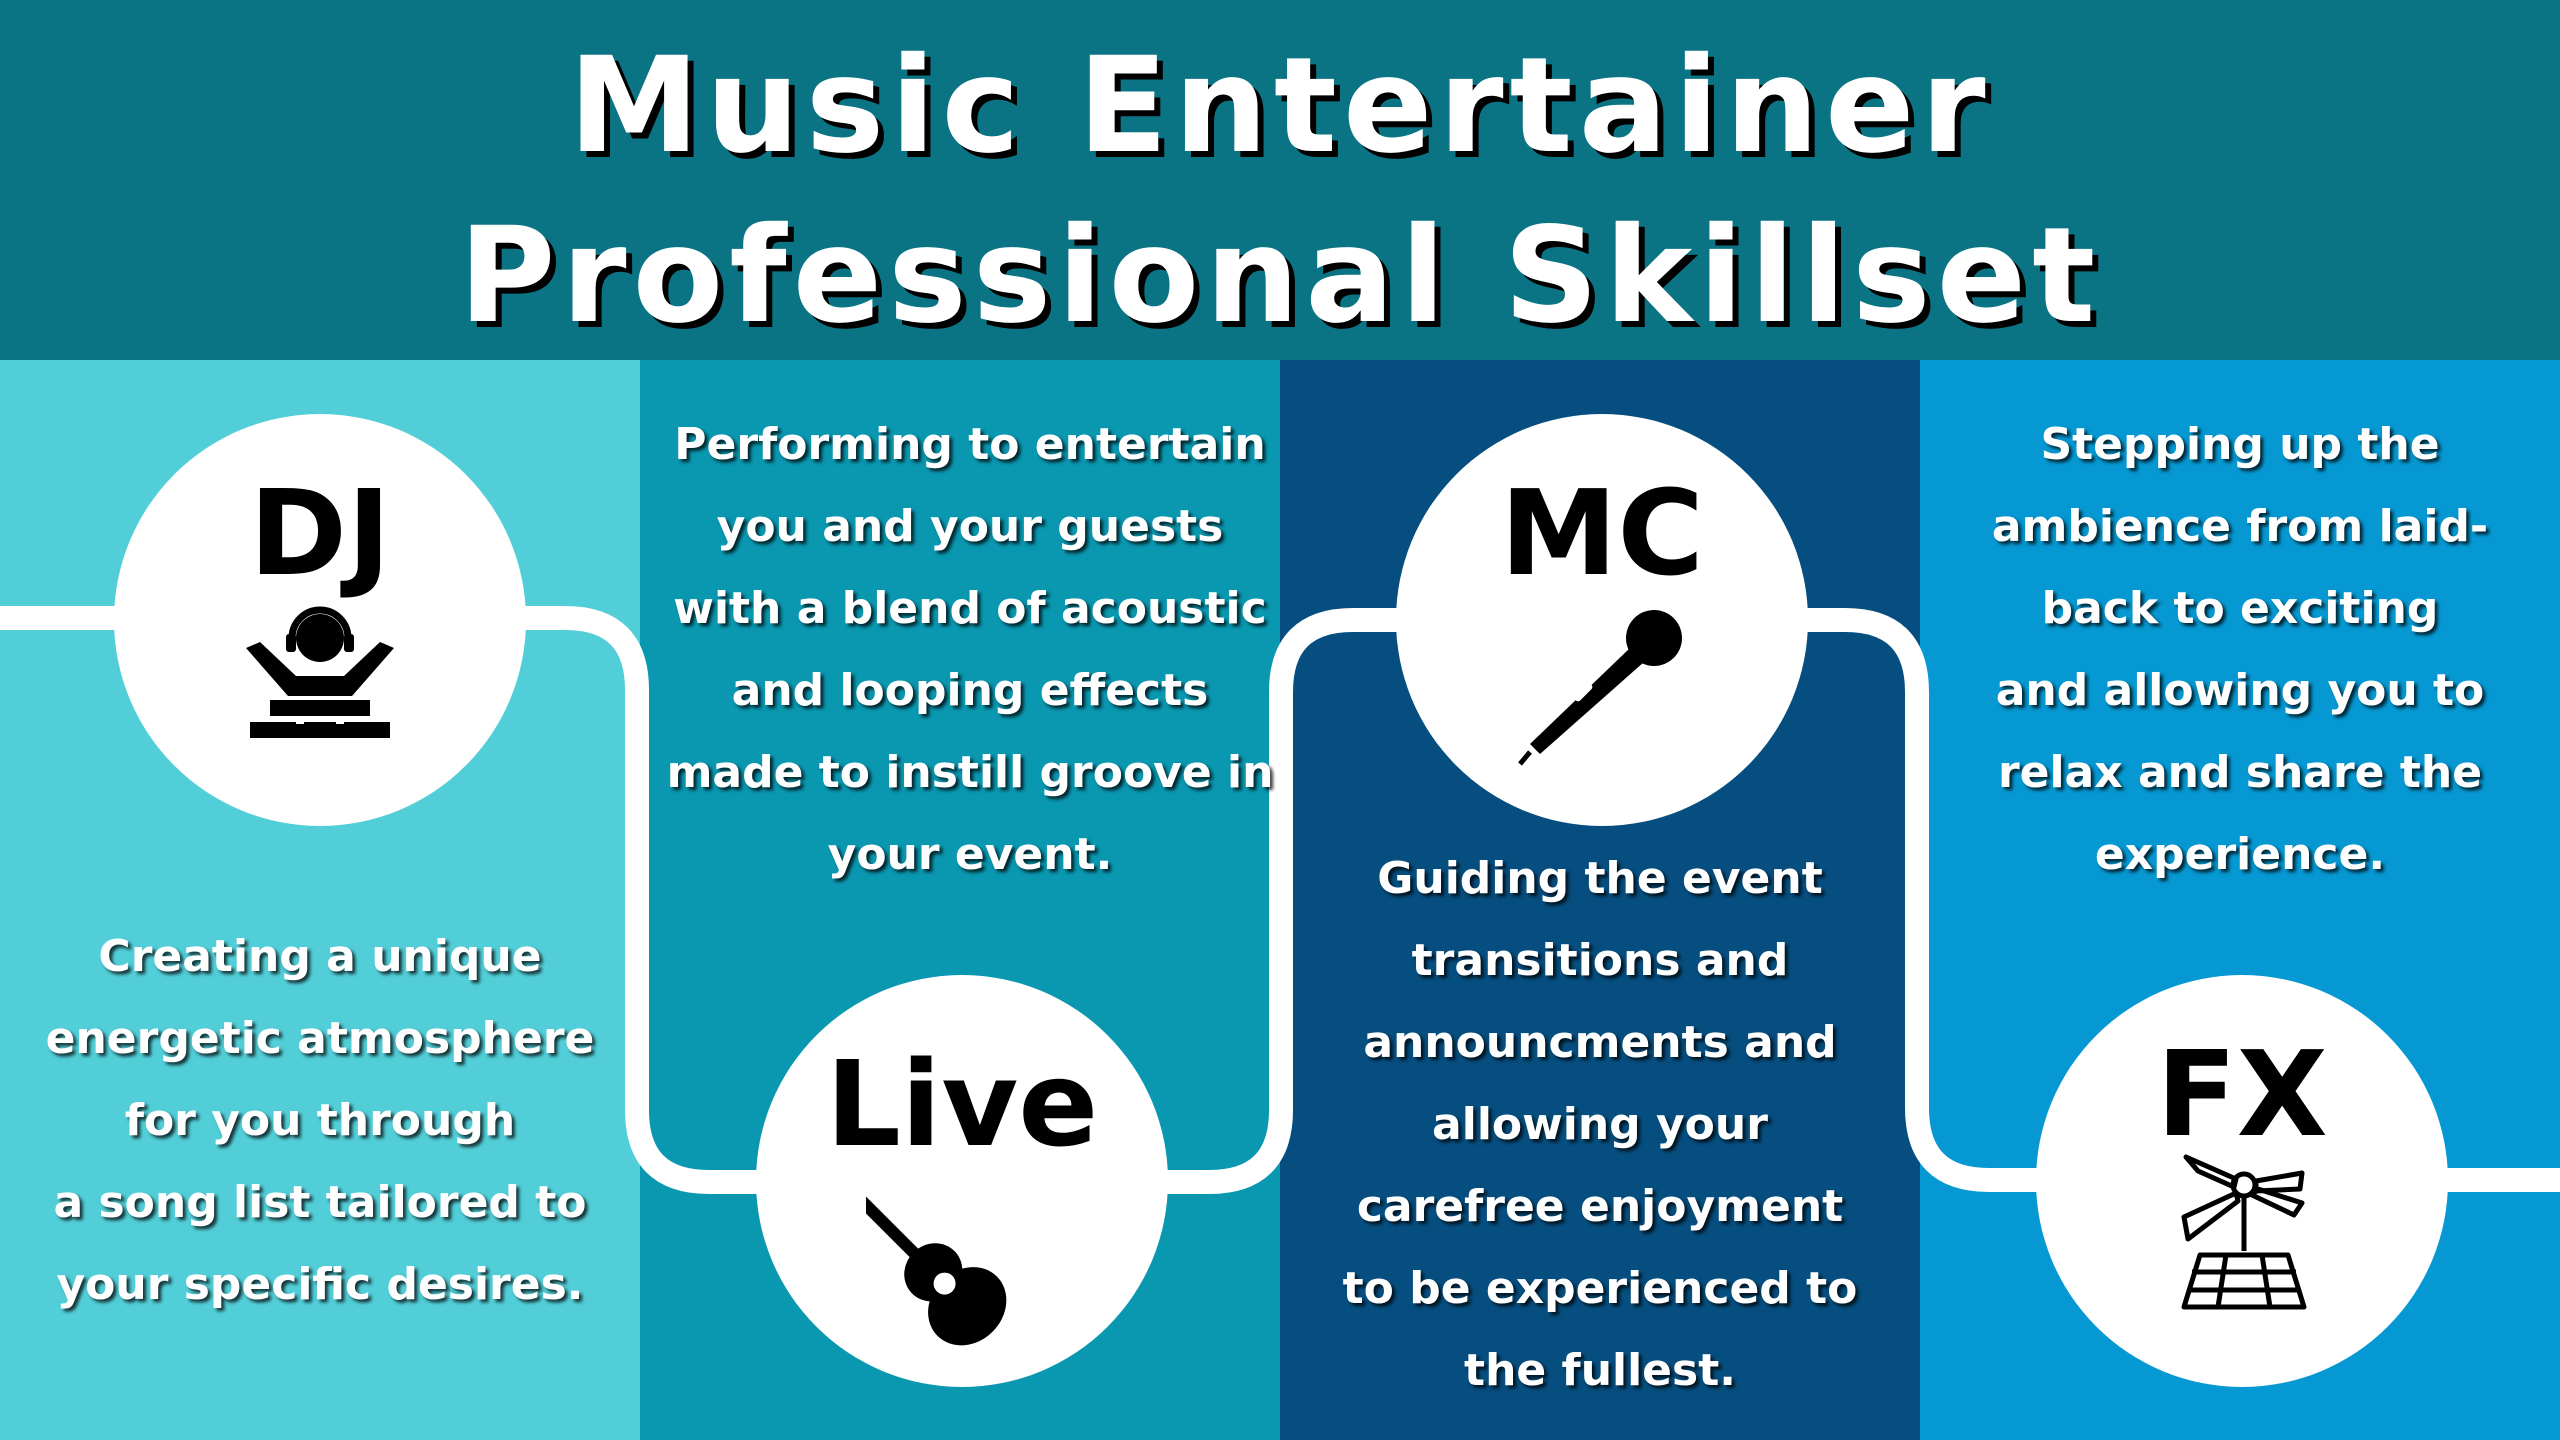 The image size is (2560, 1440). Describe the element at coordinates (2240, 608) in the screenshot. I see `fx-description-line: back to exciting` at that location.